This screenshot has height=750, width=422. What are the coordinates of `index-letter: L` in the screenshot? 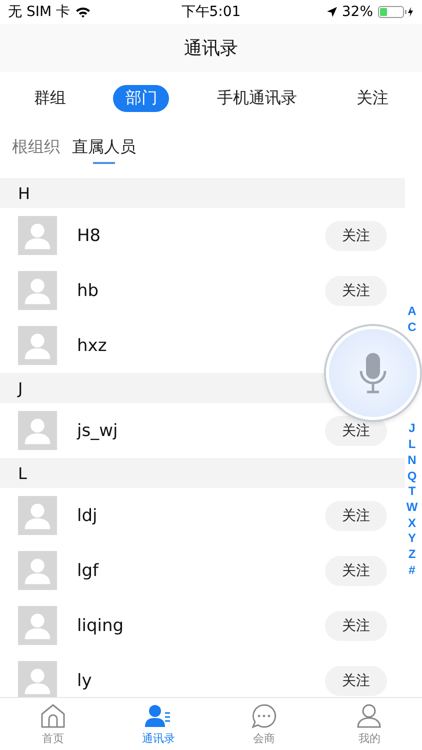 It's located at (412, 445).